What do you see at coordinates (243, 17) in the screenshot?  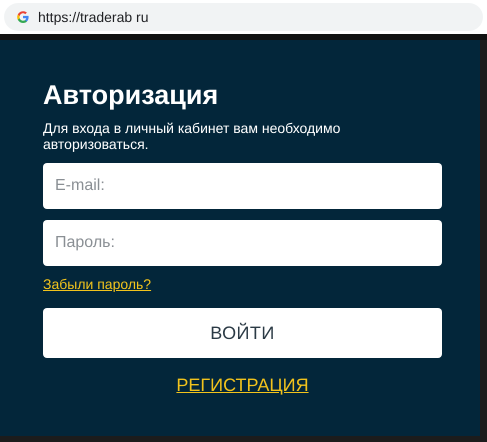 I see `address-bar: https://traderab ru` at bounding box center [243, 17].